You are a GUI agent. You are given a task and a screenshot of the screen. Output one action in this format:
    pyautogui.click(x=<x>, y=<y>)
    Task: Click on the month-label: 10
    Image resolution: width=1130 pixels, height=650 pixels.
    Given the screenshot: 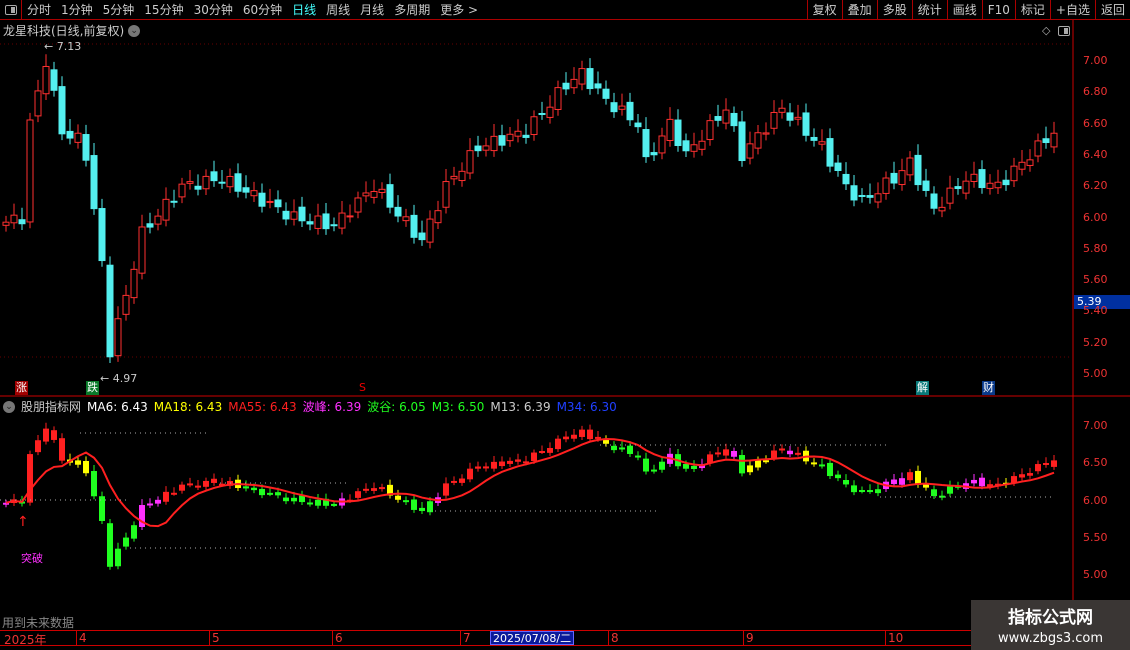 What is the action you would take?
    pyautogui.click(x=894, y=638)
    